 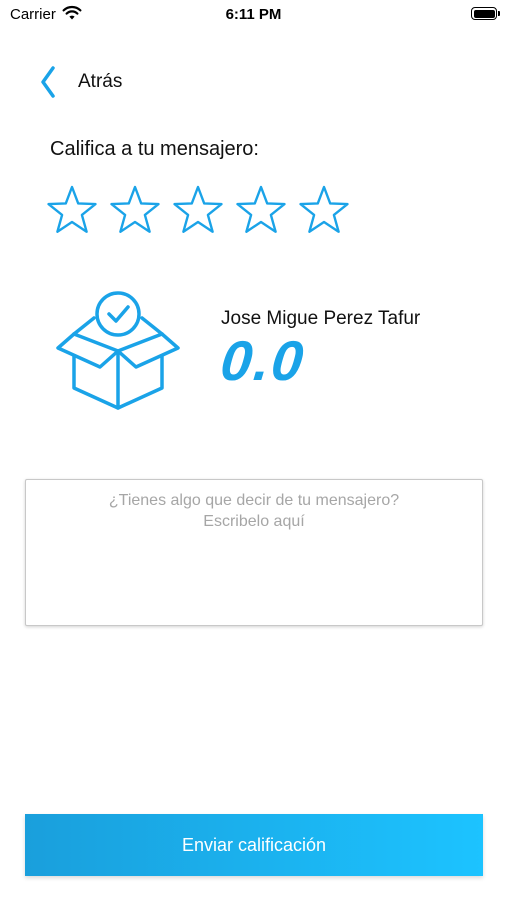 I want to click on package-check-icon, so click(x=118, y=350).